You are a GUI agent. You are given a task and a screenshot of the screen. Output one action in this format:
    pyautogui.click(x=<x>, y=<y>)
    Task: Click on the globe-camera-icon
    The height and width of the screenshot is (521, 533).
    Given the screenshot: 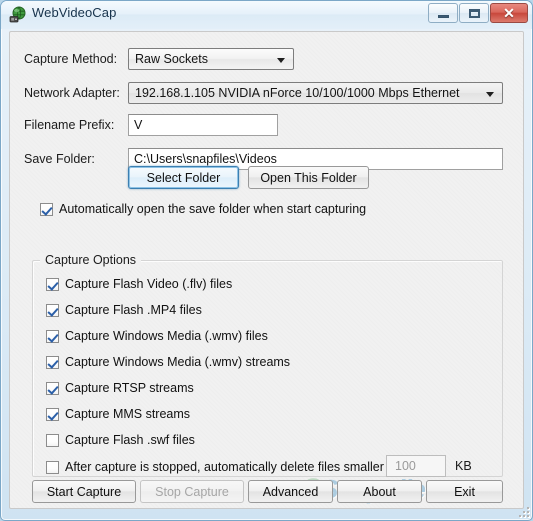 What is the action you would take?
    pyautogui.click(x=17, y=14)
    